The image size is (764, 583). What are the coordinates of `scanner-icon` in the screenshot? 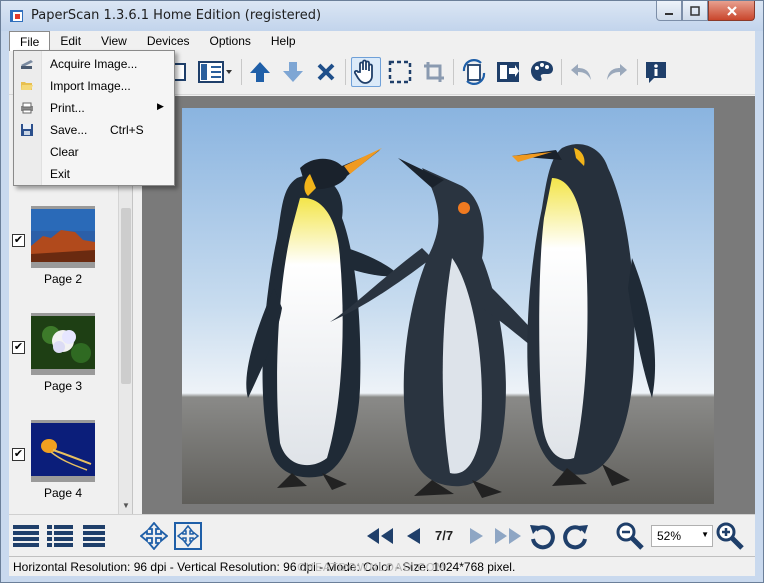 It's located at (27, 64).